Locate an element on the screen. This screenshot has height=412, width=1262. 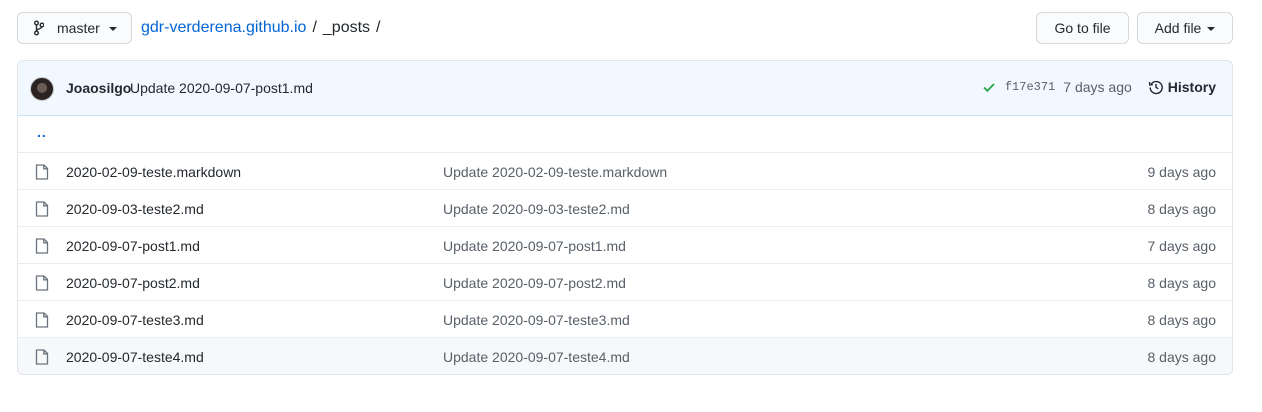
file-name-link: 2020-09-03-teste2.md is located at coordinates (135, 209).